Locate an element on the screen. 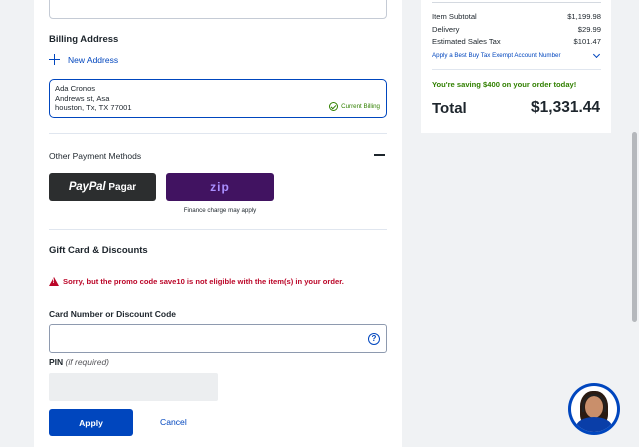 The image size is (639, 447). summary-row-value: $1,199.98 is located at coordinates (584, 16).